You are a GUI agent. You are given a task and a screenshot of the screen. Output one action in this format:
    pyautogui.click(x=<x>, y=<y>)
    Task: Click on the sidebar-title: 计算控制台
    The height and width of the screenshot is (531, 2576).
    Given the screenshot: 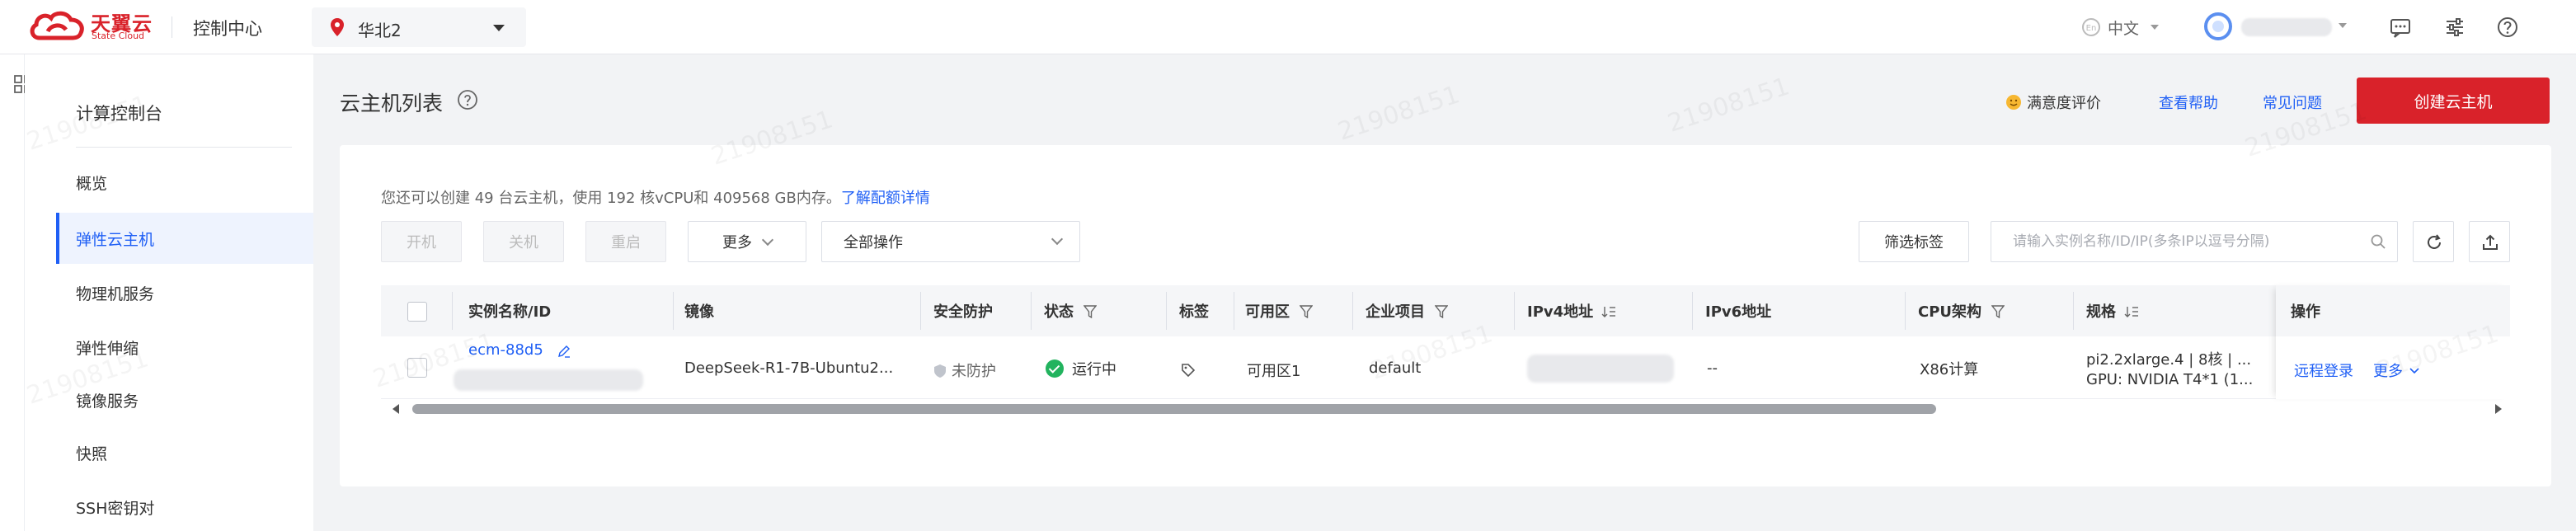 What is the action you would take?
    pyautogui.click(x=119, y=114)
    